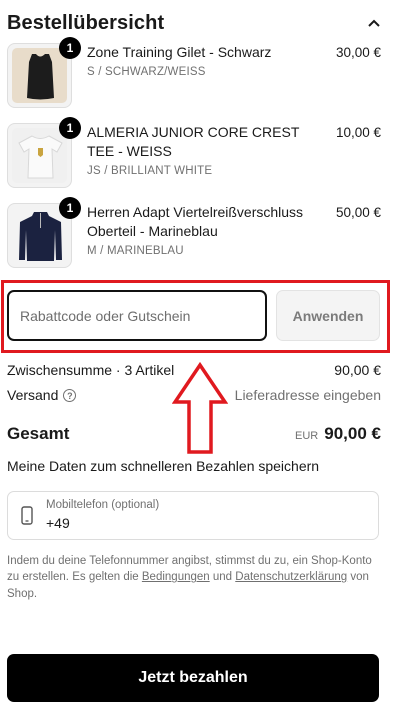 The width and height of the screenshot is (395, 707). I want to click on order-summary-title: Bestellübersicht, so click(86, 22).